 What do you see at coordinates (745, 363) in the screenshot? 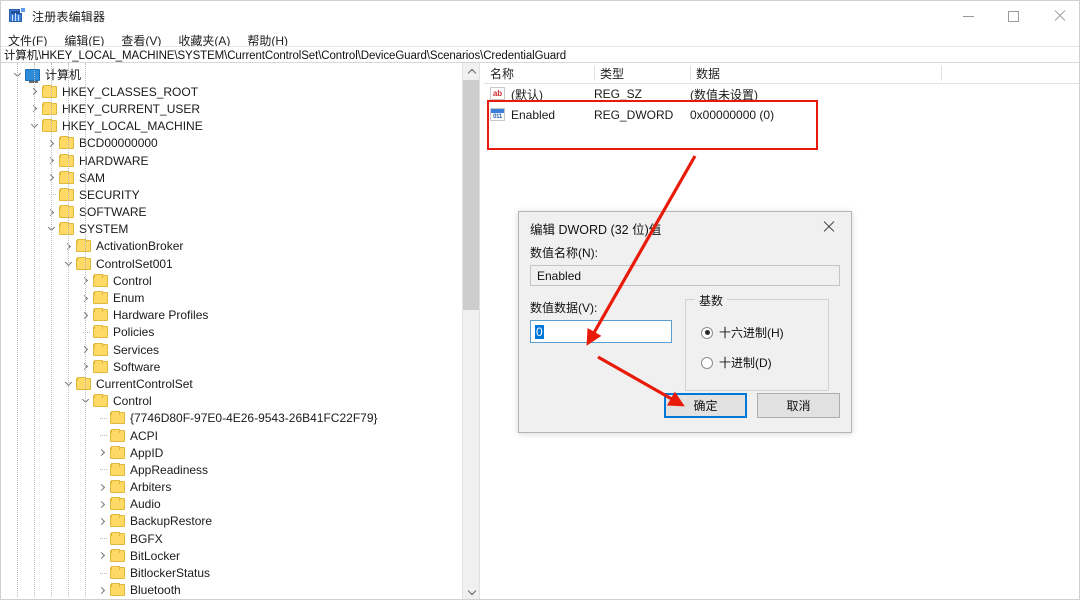
I see `radio-label-dec: 十进制(D)` at bounding box center [745, 363].